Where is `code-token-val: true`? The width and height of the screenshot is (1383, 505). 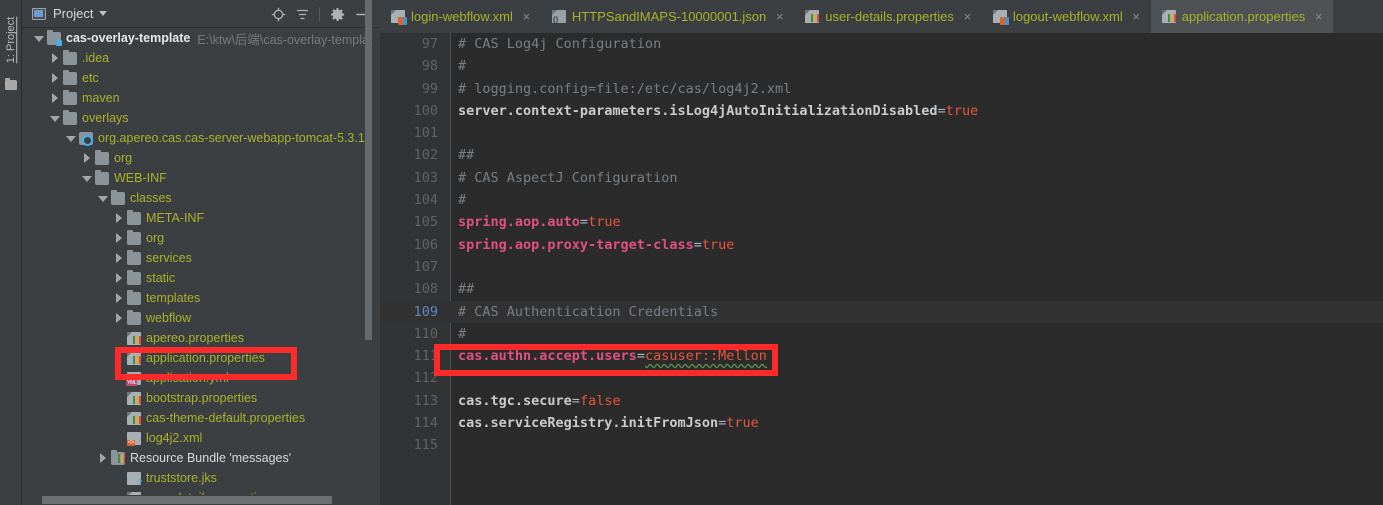
code-token-val: true is located at coordinates (718, 244).